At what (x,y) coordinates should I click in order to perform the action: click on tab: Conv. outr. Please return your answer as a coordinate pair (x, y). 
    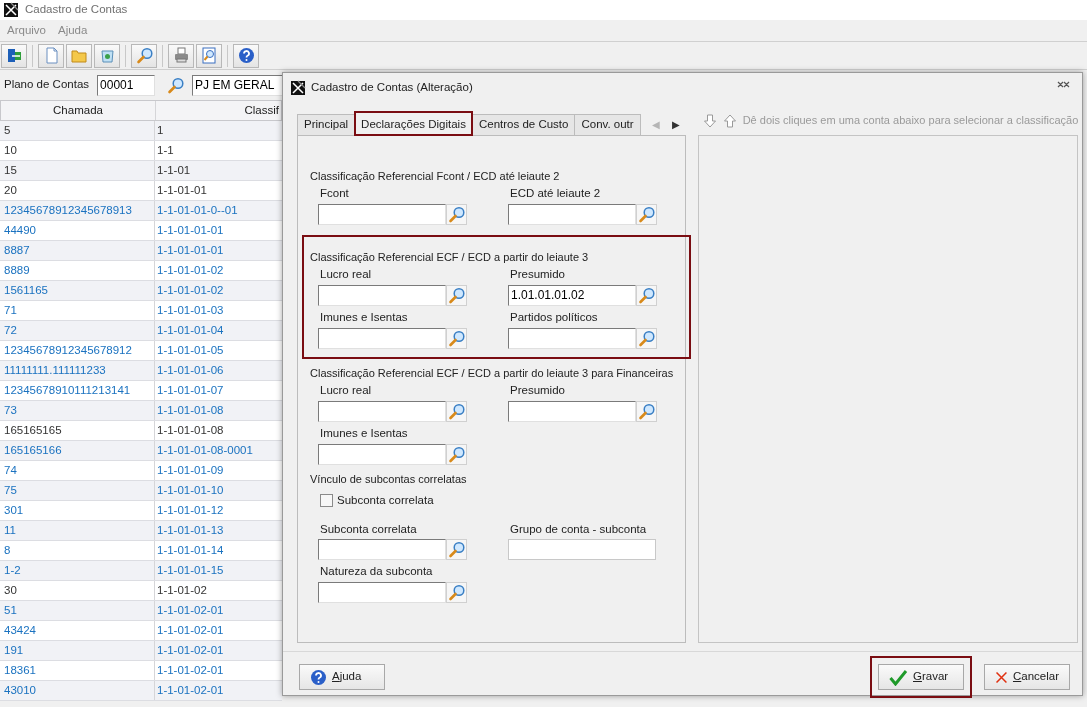
    Looking at the image, I should click on (607, 124).